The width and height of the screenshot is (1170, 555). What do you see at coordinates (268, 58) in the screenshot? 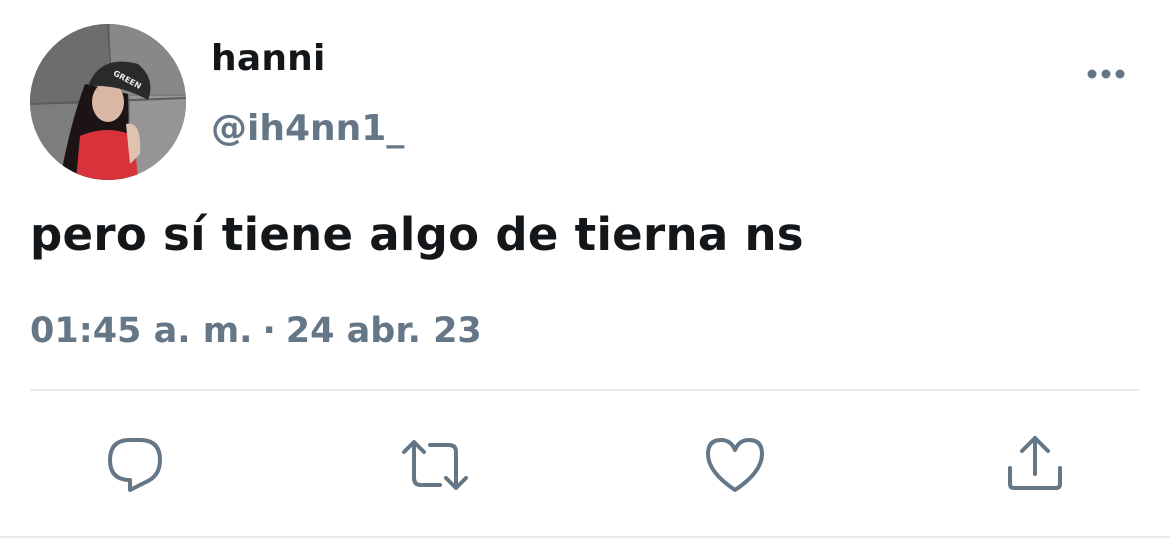
I see `display-name: hanni` at bounding box center [268, 58].